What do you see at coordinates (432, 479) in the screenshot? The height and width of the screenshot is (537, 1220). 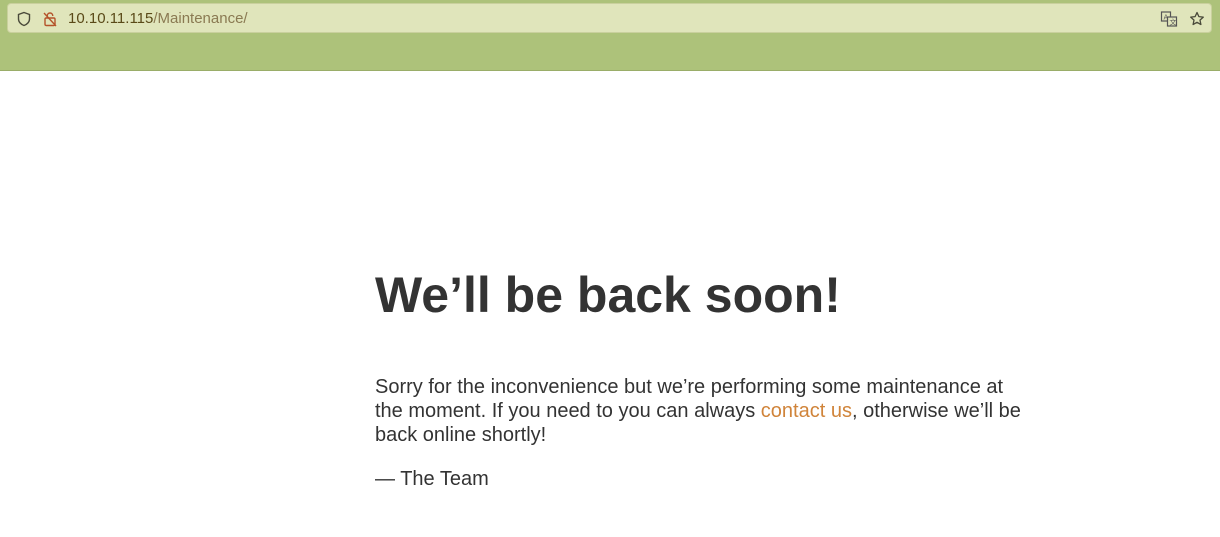 I see `signature: — The Team` at bounding box center [432, 479].